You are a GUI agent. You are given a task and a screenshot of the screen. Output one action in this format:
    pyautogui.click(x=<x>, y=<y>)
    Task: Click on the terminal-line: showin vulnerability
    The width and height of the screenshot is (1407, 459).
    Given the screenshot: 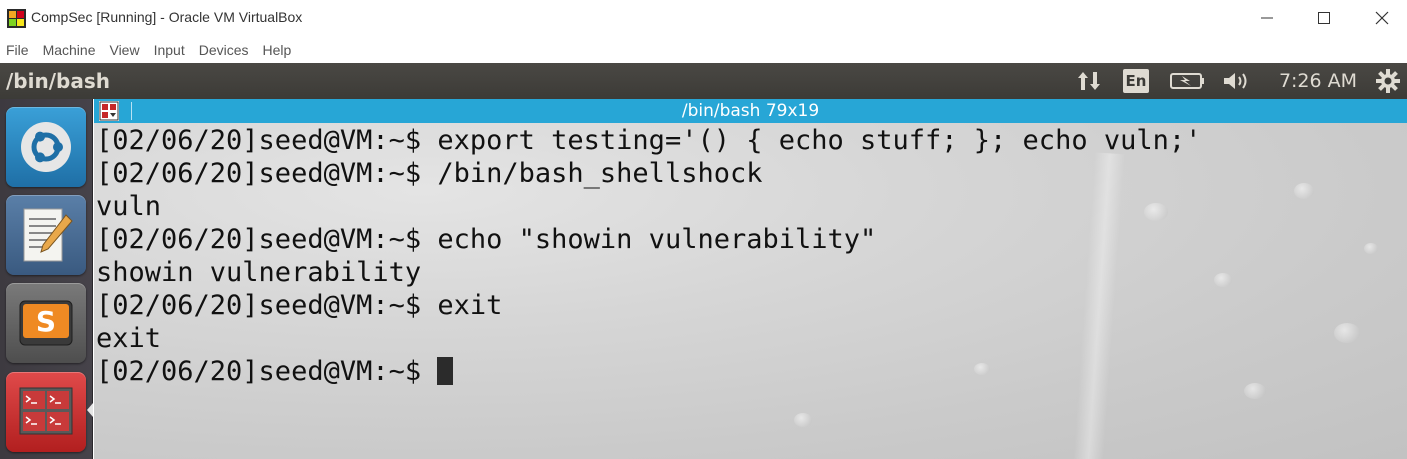 What is the action you would take?
    pyautogui.click(x=259, y=272)
    